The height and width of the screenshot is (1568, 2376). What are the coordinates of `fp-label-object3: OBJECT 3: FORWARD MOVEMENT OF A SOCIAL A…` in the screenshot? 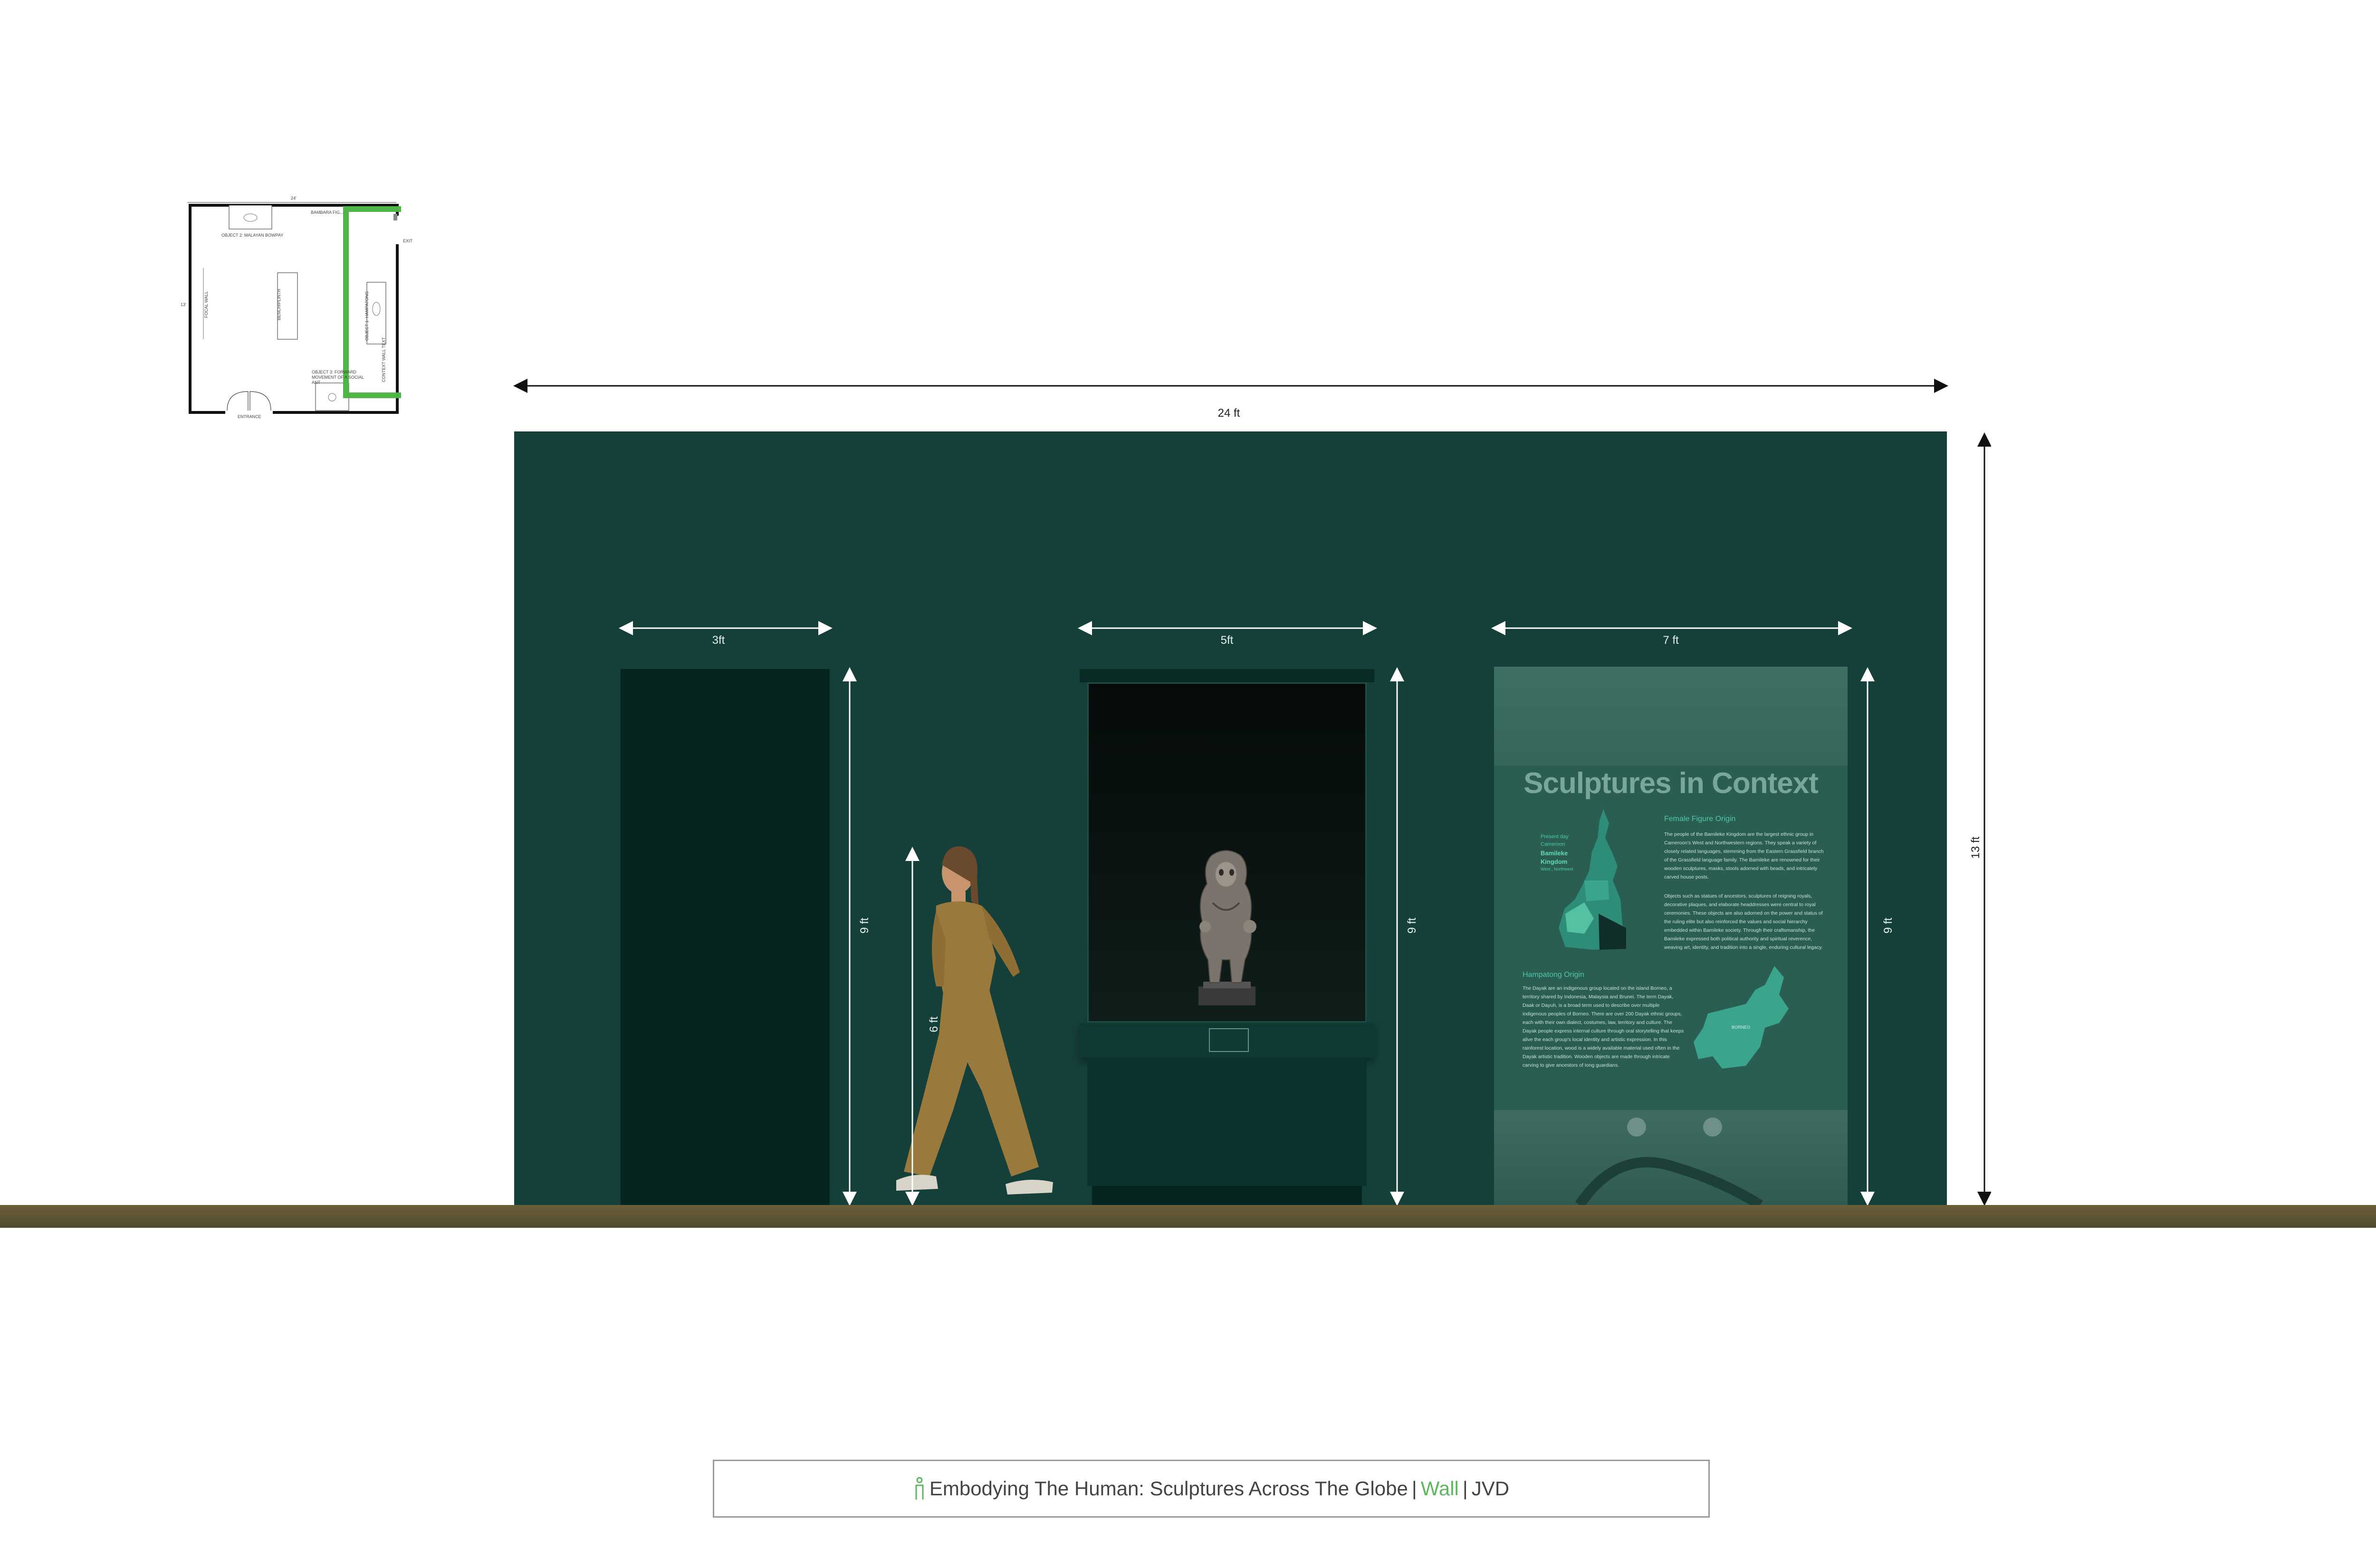 It's located at (338, 377).